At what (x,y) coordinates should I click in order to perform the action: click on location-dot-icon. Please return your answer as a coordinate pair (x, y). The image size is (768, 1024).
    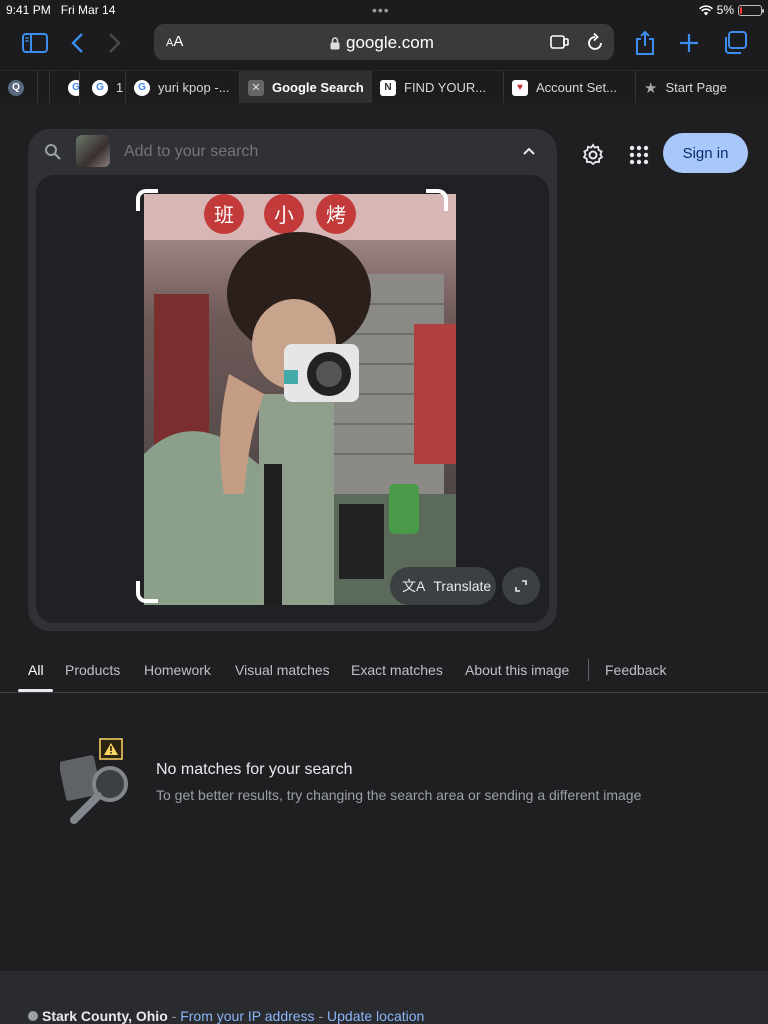
    Looking at the image, I should click on (33, 1016).